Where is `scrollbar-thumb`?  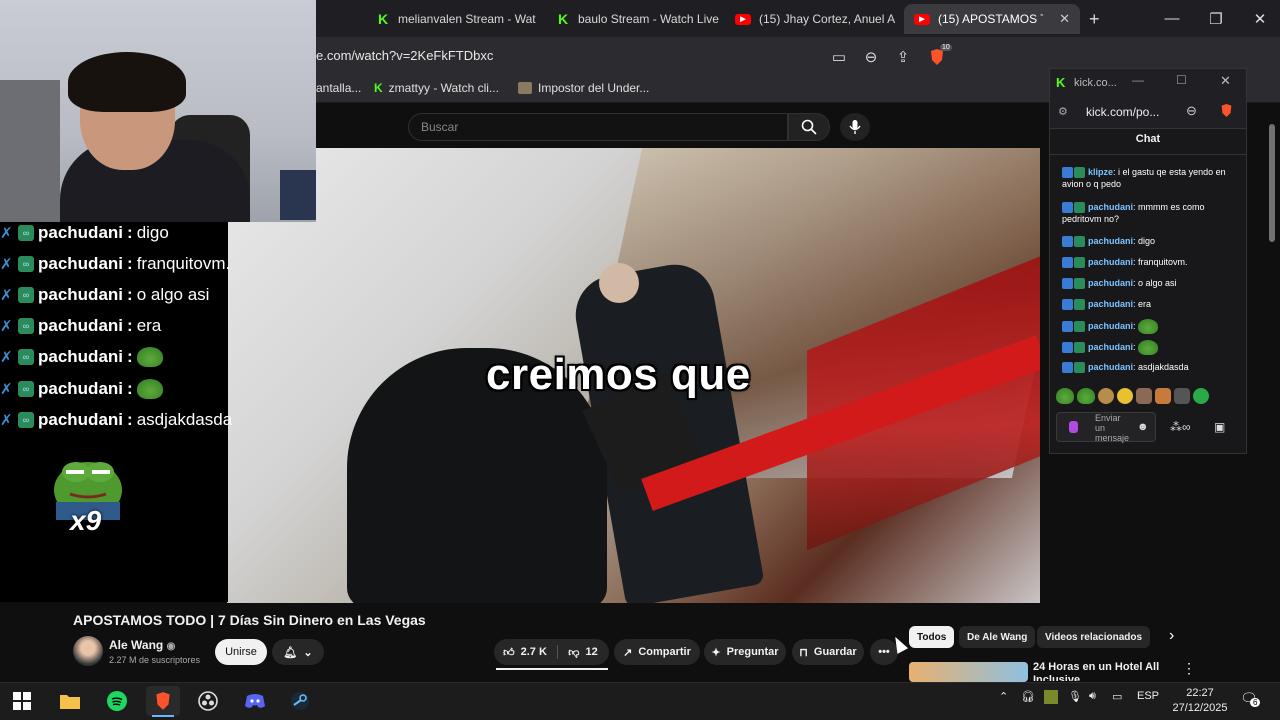 scrollbar-thumb is located at coordinates (1272, 183).